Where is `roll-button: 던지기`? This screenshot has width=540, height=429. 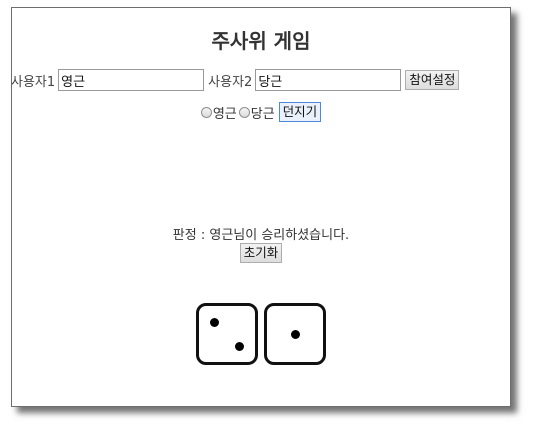 roll-button: 던지기 is located at coordinates (300, 112).